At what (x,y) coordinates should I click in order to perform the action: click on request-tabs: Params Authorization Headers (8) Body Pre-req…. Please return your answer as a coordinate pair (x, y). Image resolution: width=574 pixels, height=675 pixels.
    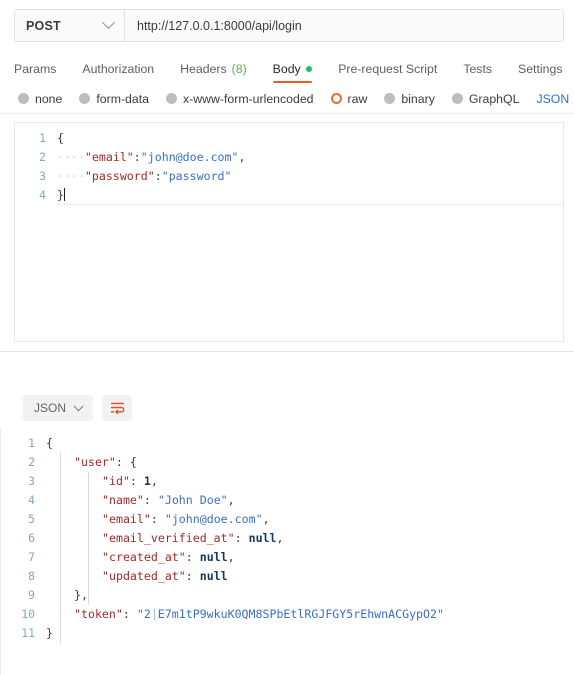
    Looking at the image, I should click on (287, 66).